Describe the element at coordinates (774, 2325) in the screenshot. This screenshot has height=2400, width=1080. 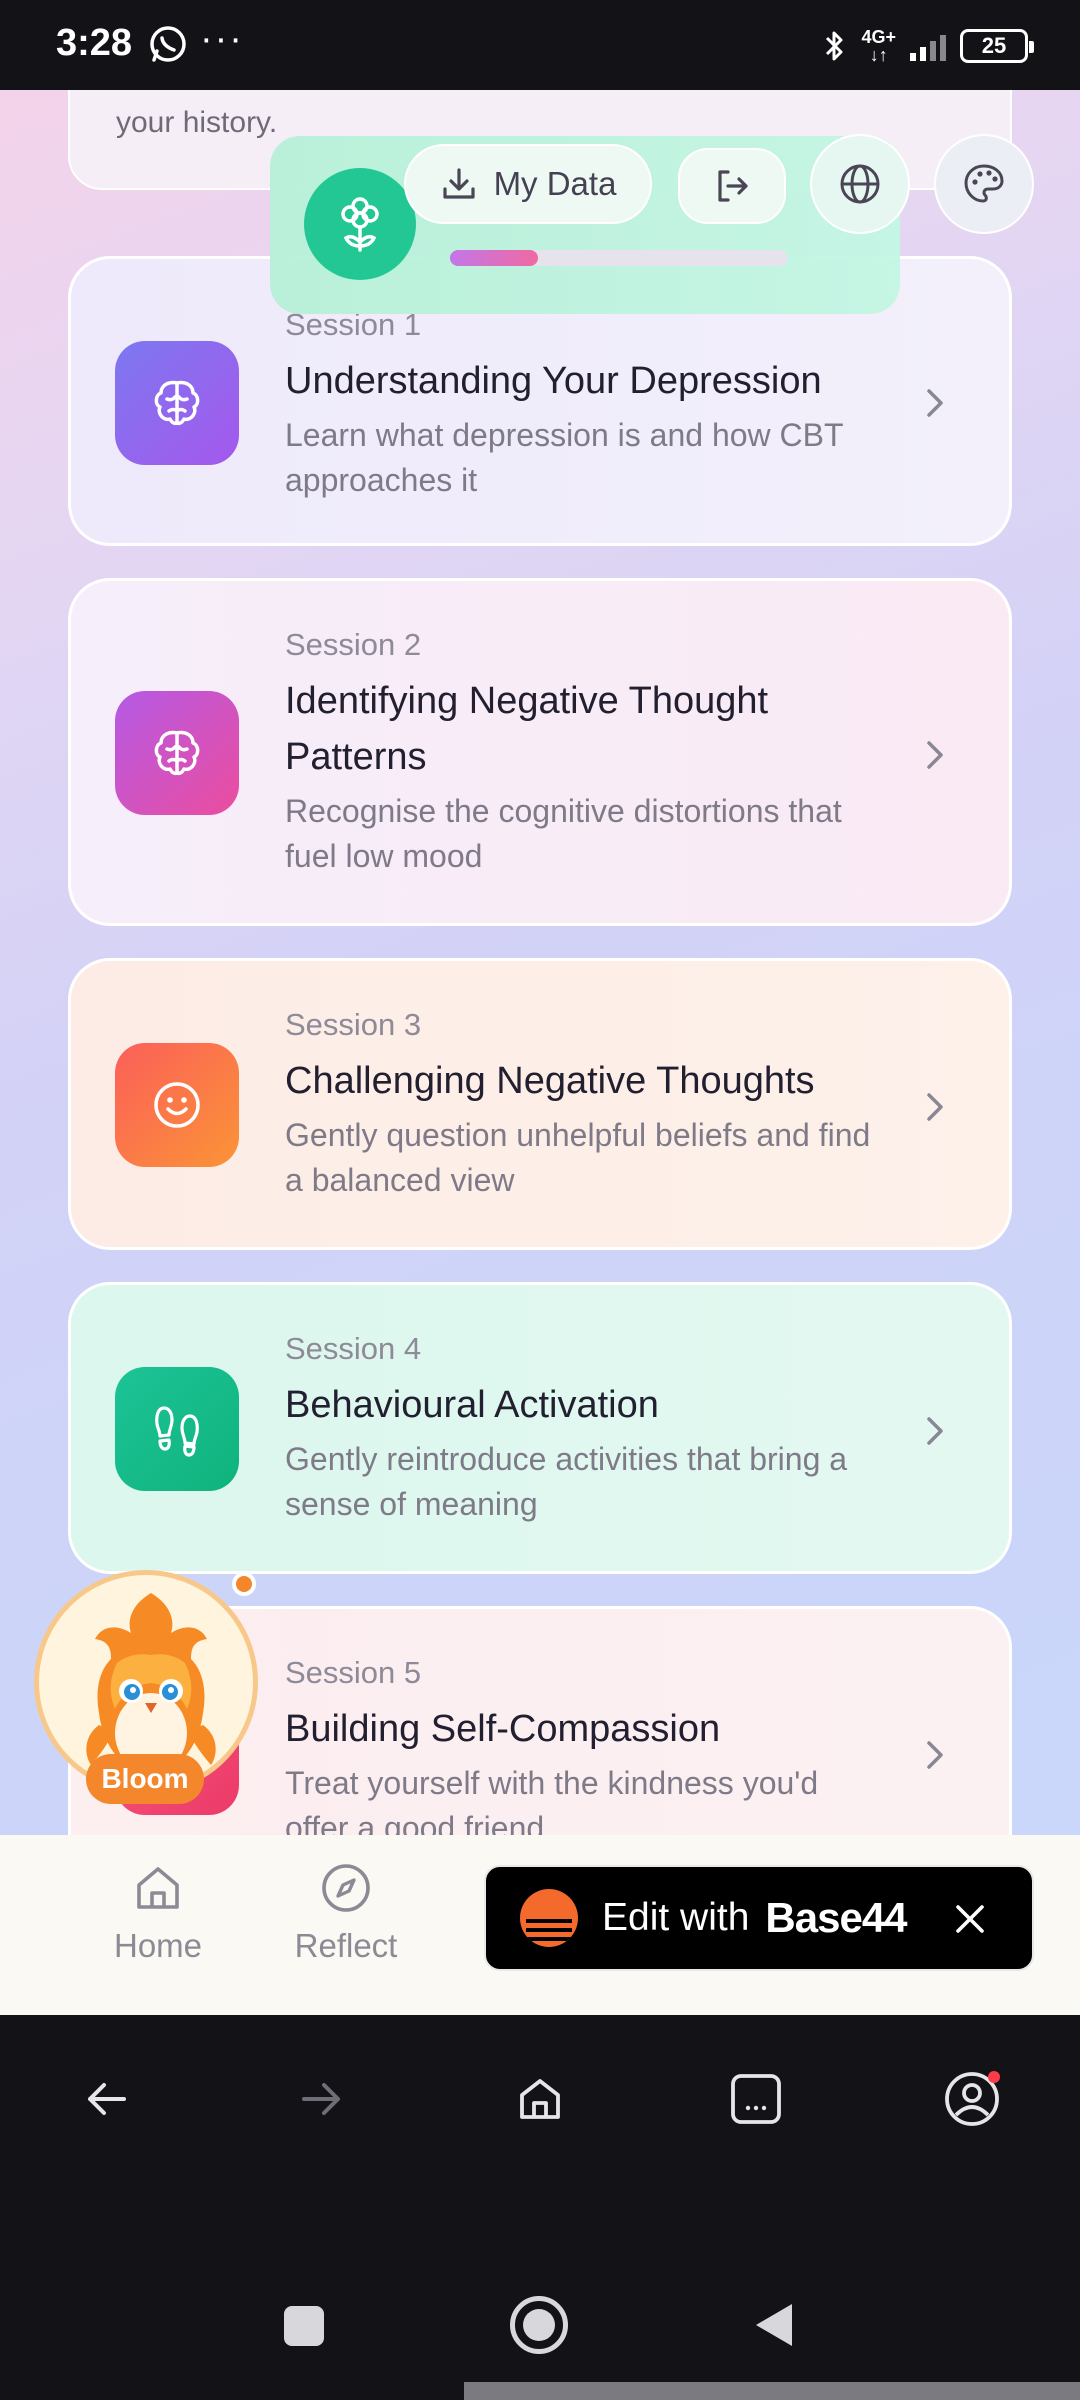
I see `system-back-button` at that location.